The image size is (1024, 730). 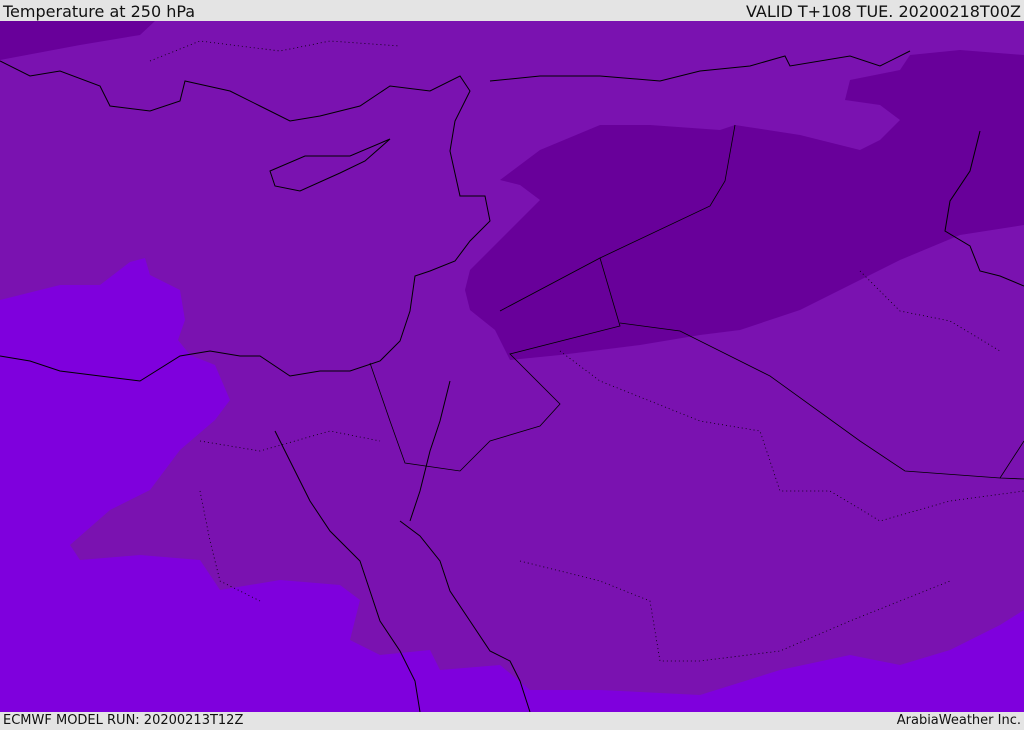 I want to click on model-run: ECMWF MODEL RUN: 20200213T12Z, so click(x=123, y=720).